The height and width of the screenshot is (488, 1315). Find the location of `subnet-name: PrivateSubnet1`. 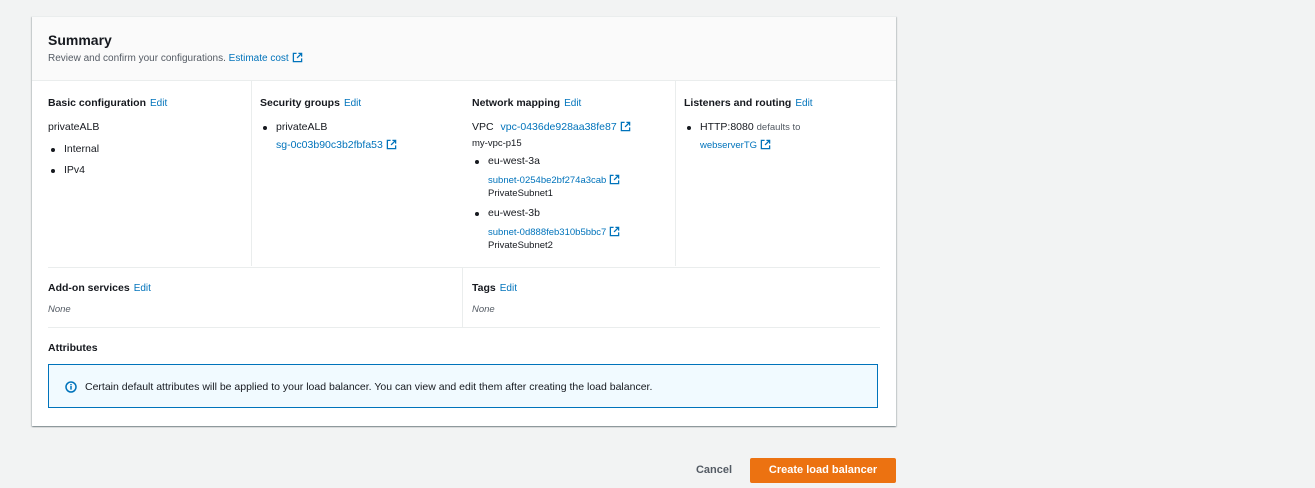

subnet-name: PrivateSubnet1 is located at coordinates (520, 193).